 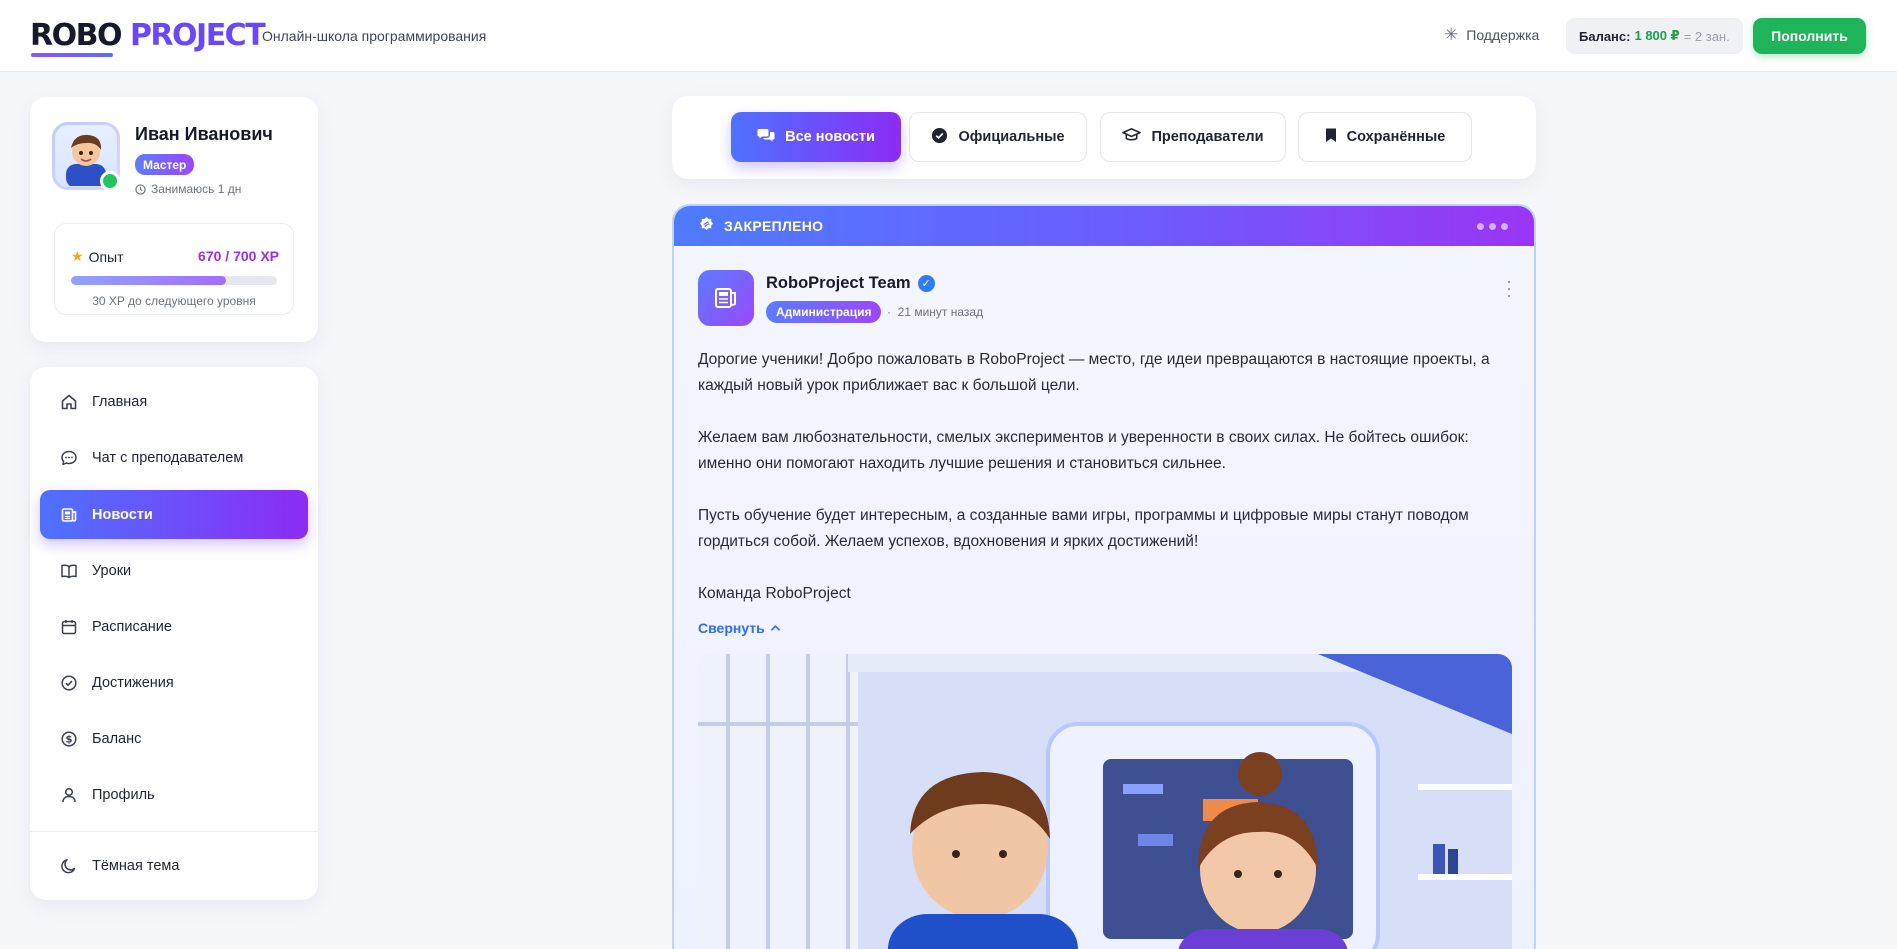 What do you see at coordinates (775, 627) in the screenshot?
I see `chevron-up-icon` at bounding box center [775, 627].